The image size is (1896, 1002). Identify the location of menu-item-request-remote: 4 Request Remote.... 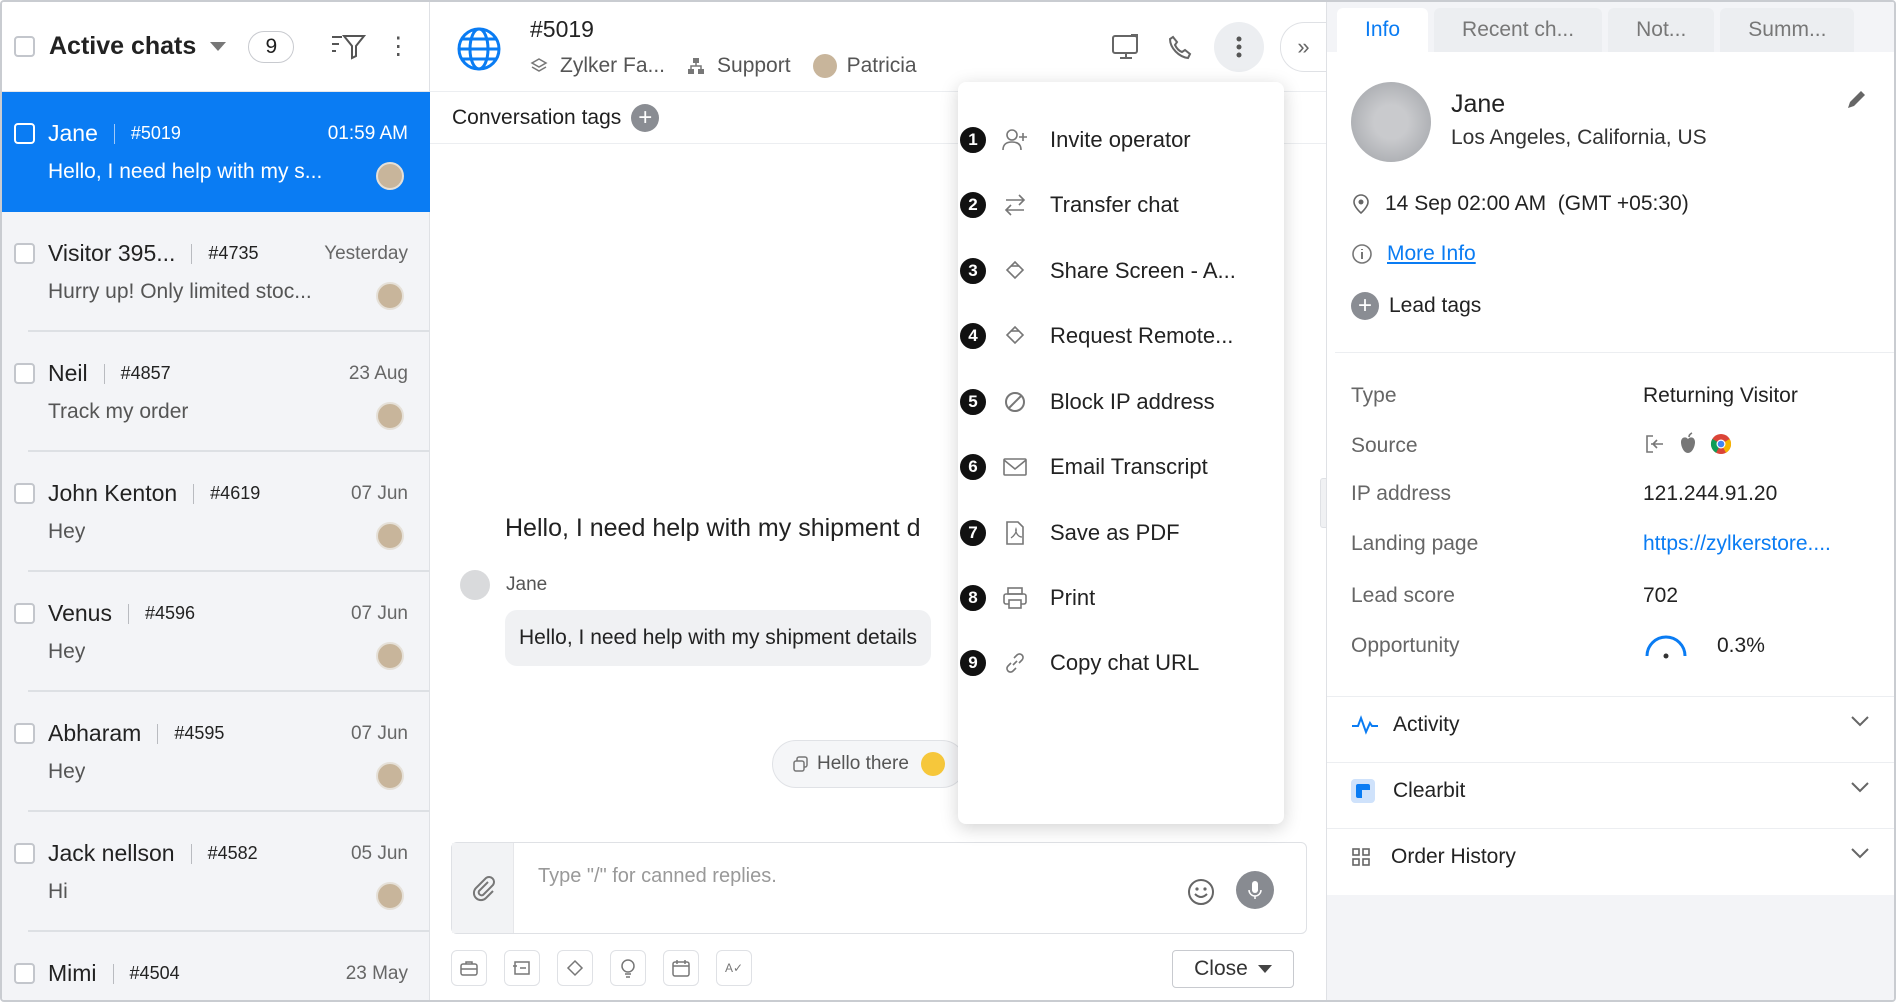
(1121, 336).